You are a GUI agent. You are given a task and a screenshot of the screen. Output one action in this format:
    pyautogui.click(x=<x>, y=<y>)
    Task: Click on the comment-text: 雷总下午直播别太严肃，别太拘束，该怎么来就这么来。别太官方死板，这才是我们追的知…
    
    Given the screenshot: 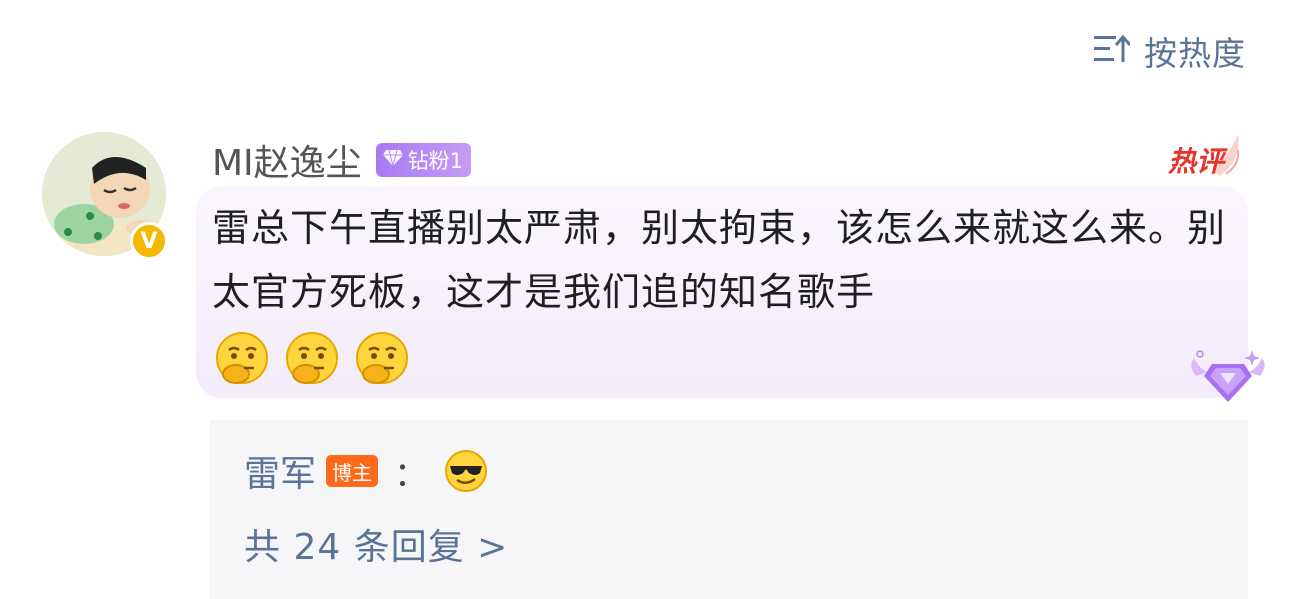 What is the action you would take?
    pyautogui.click(x=719, y=260)
    